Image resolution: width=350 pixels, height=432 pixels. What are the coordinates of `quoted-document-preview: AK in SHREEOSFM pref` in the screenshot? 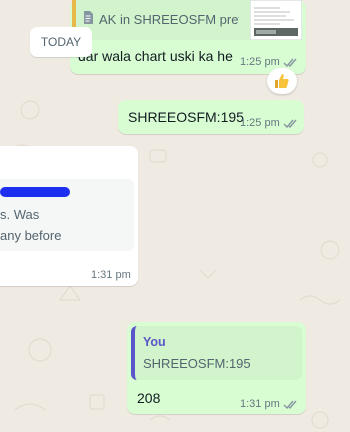 It's located at (187, 20).